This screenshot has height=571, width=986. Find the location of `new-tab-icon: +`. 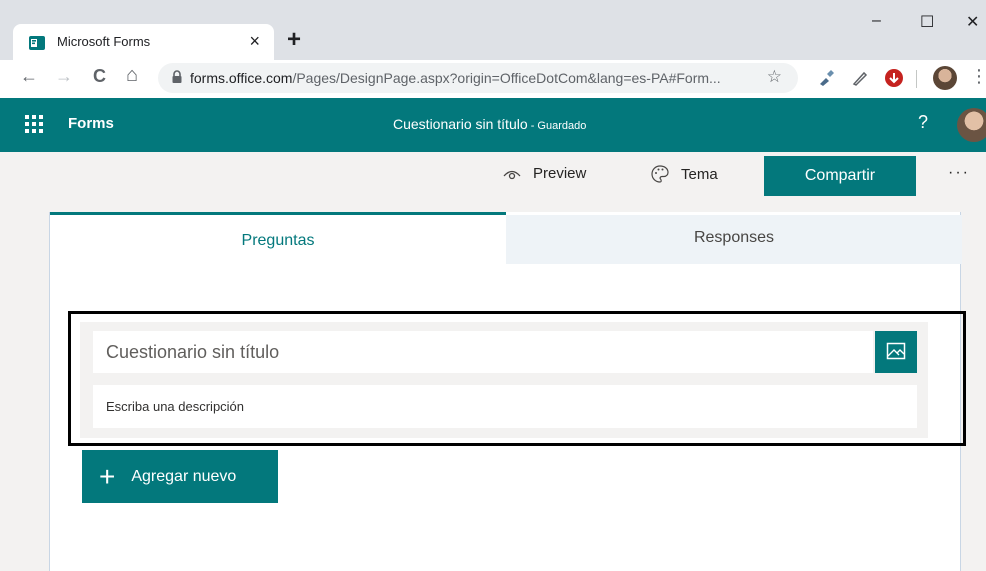

new-tab-icon: + is located at coordinates (294, 40).